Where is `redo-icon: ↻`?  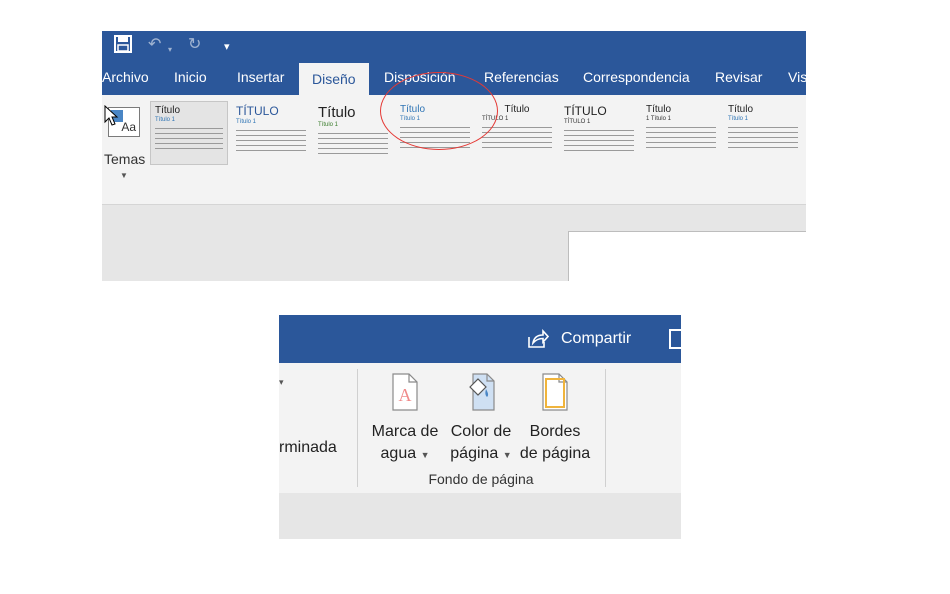 redo-icon: ↻ is located at coordinates (194, 45).